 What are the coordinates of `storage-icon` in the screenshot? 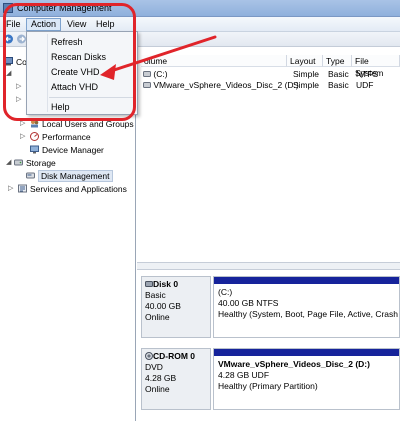 It's located at (18, 162).